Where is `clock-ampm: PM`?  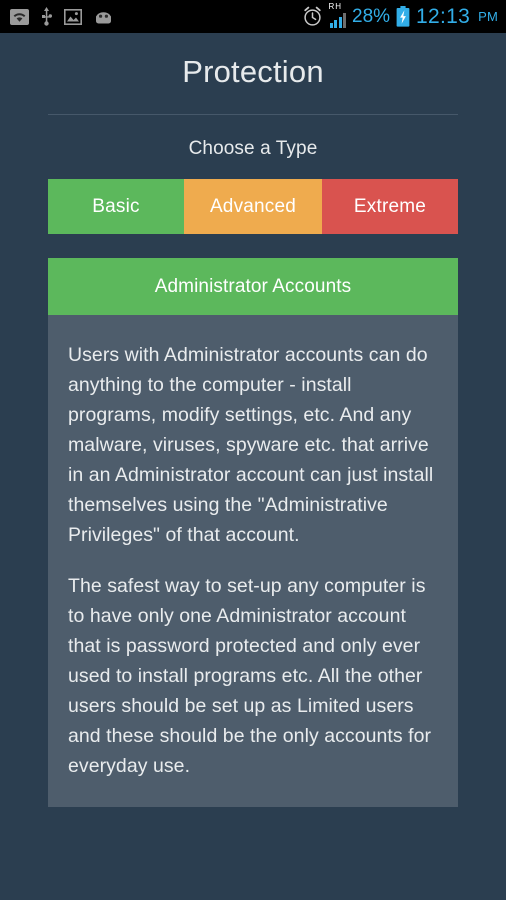
clock-ampm: PM is located at coordinates (488, 16).